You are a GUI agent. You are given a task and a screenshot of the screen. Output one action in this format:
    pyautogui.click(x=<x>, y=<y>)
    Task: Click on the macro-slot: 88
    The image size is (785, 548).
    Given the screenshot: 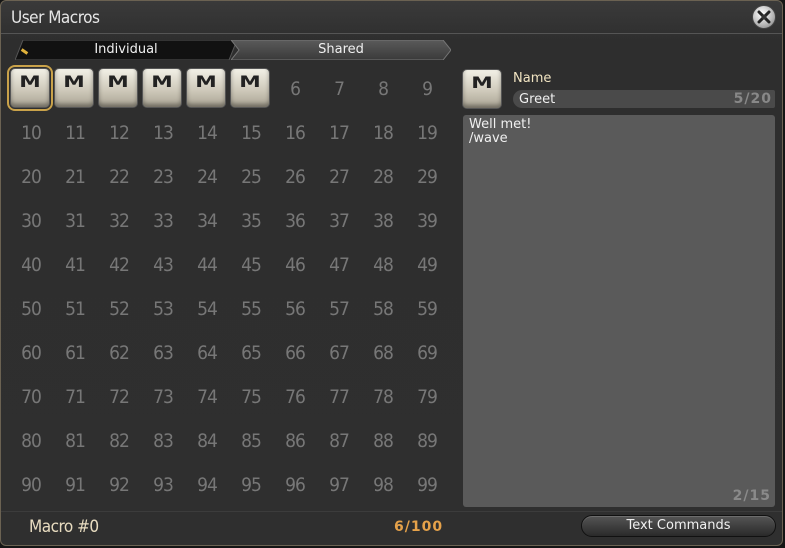 What is the action you would take?
    pyautogui.click(x=383, y=441)
    